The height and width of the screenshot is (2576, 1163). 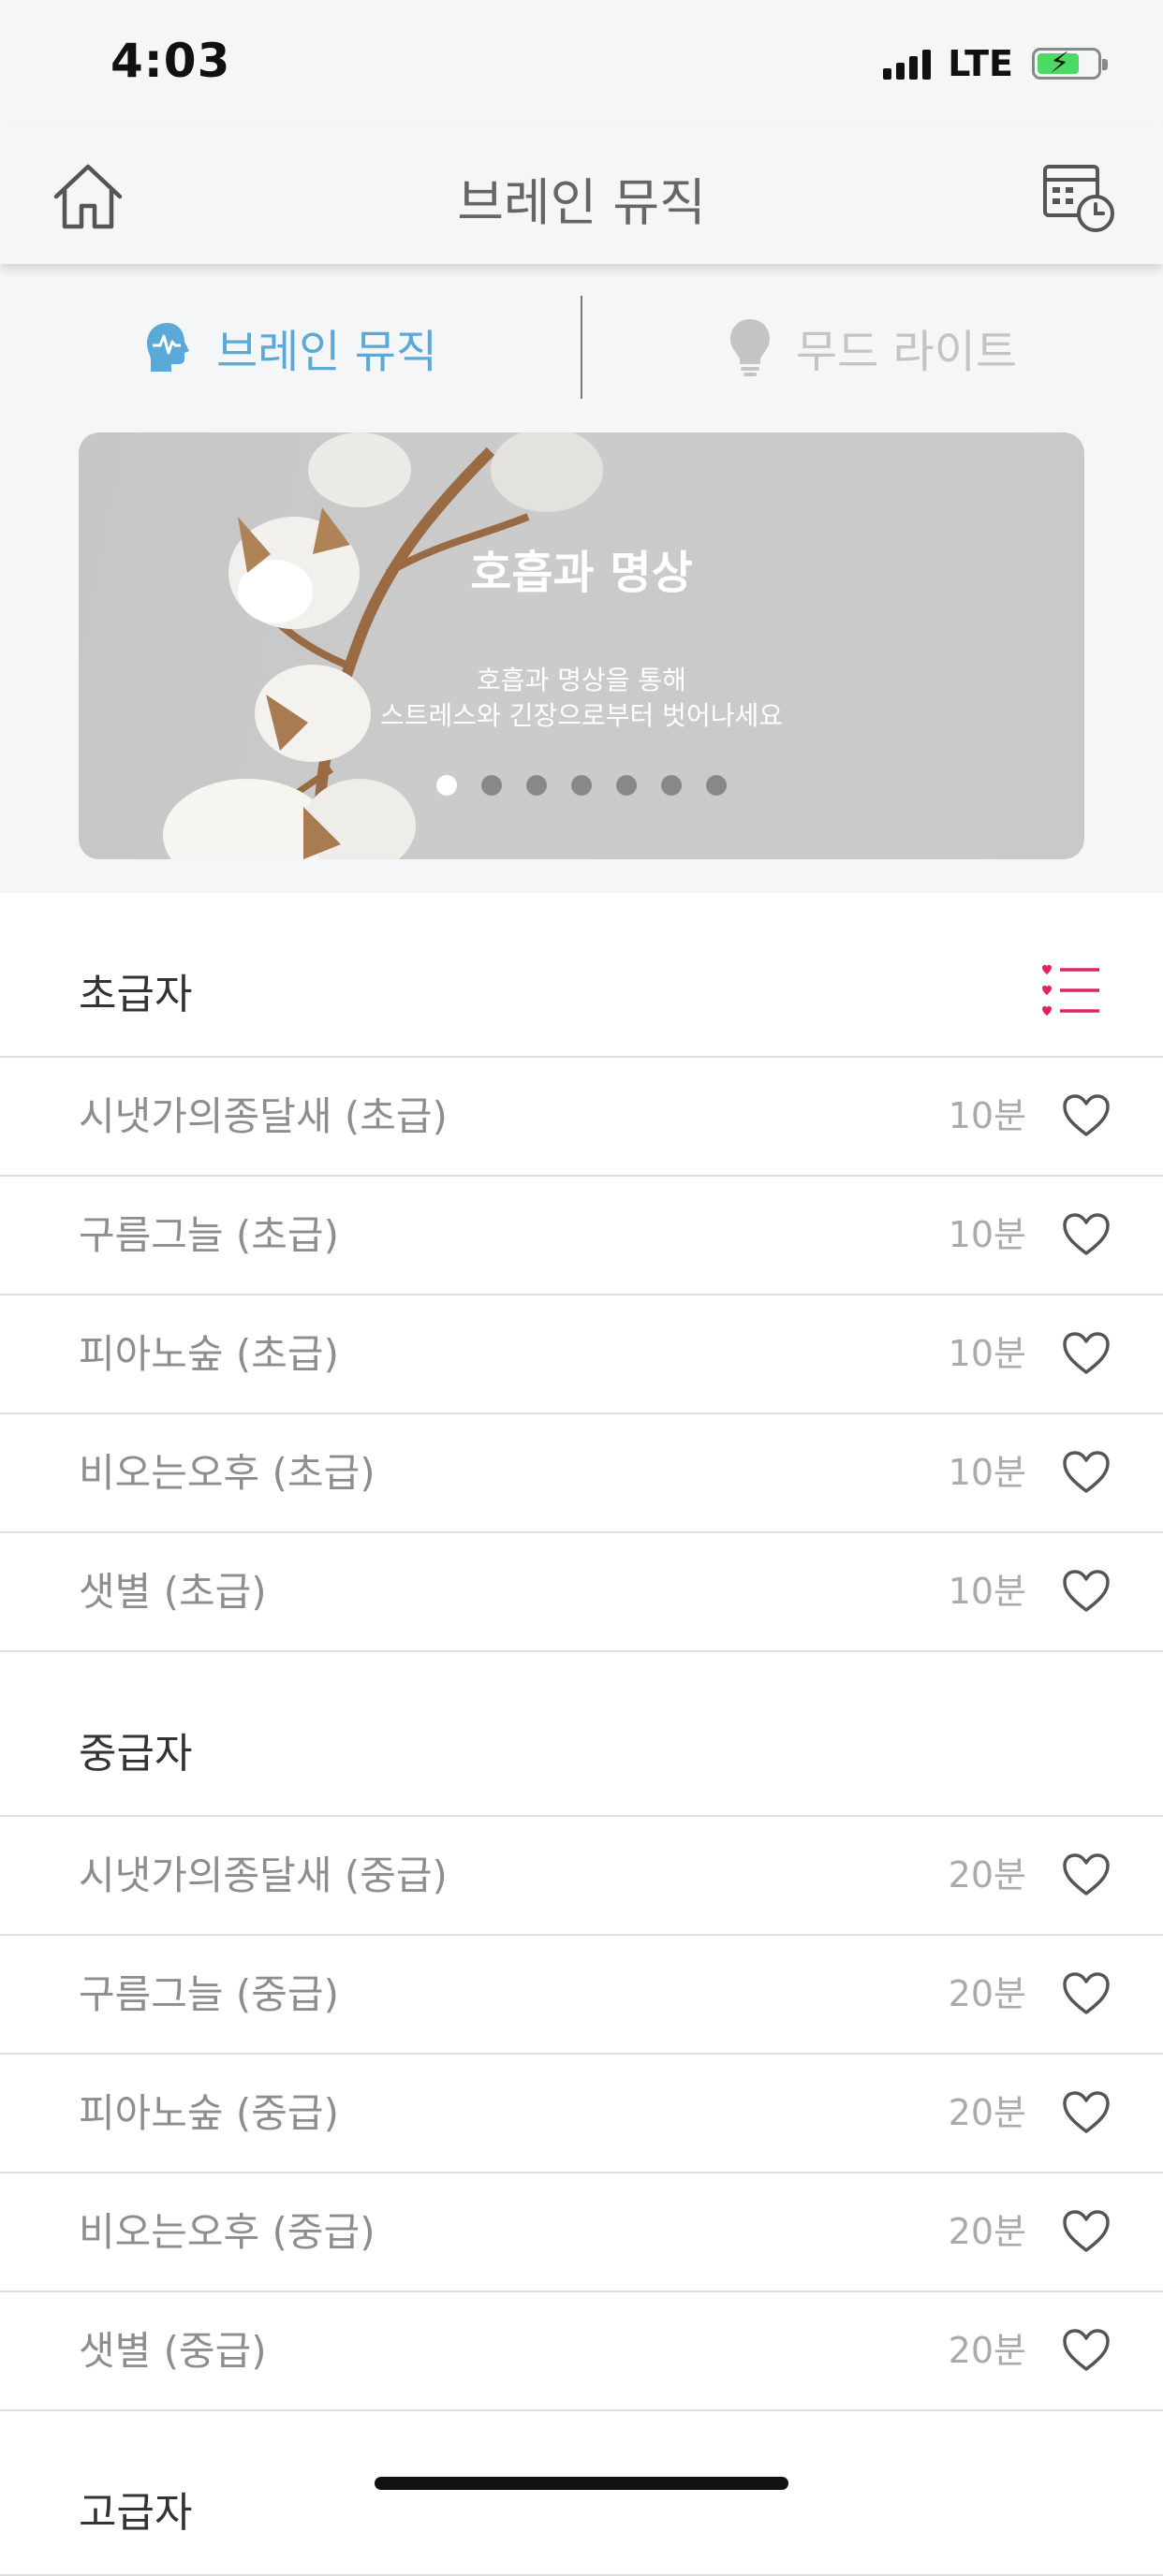 I want to click on track-title: 구름그늘 (초급), so click(x=209, y=1235).